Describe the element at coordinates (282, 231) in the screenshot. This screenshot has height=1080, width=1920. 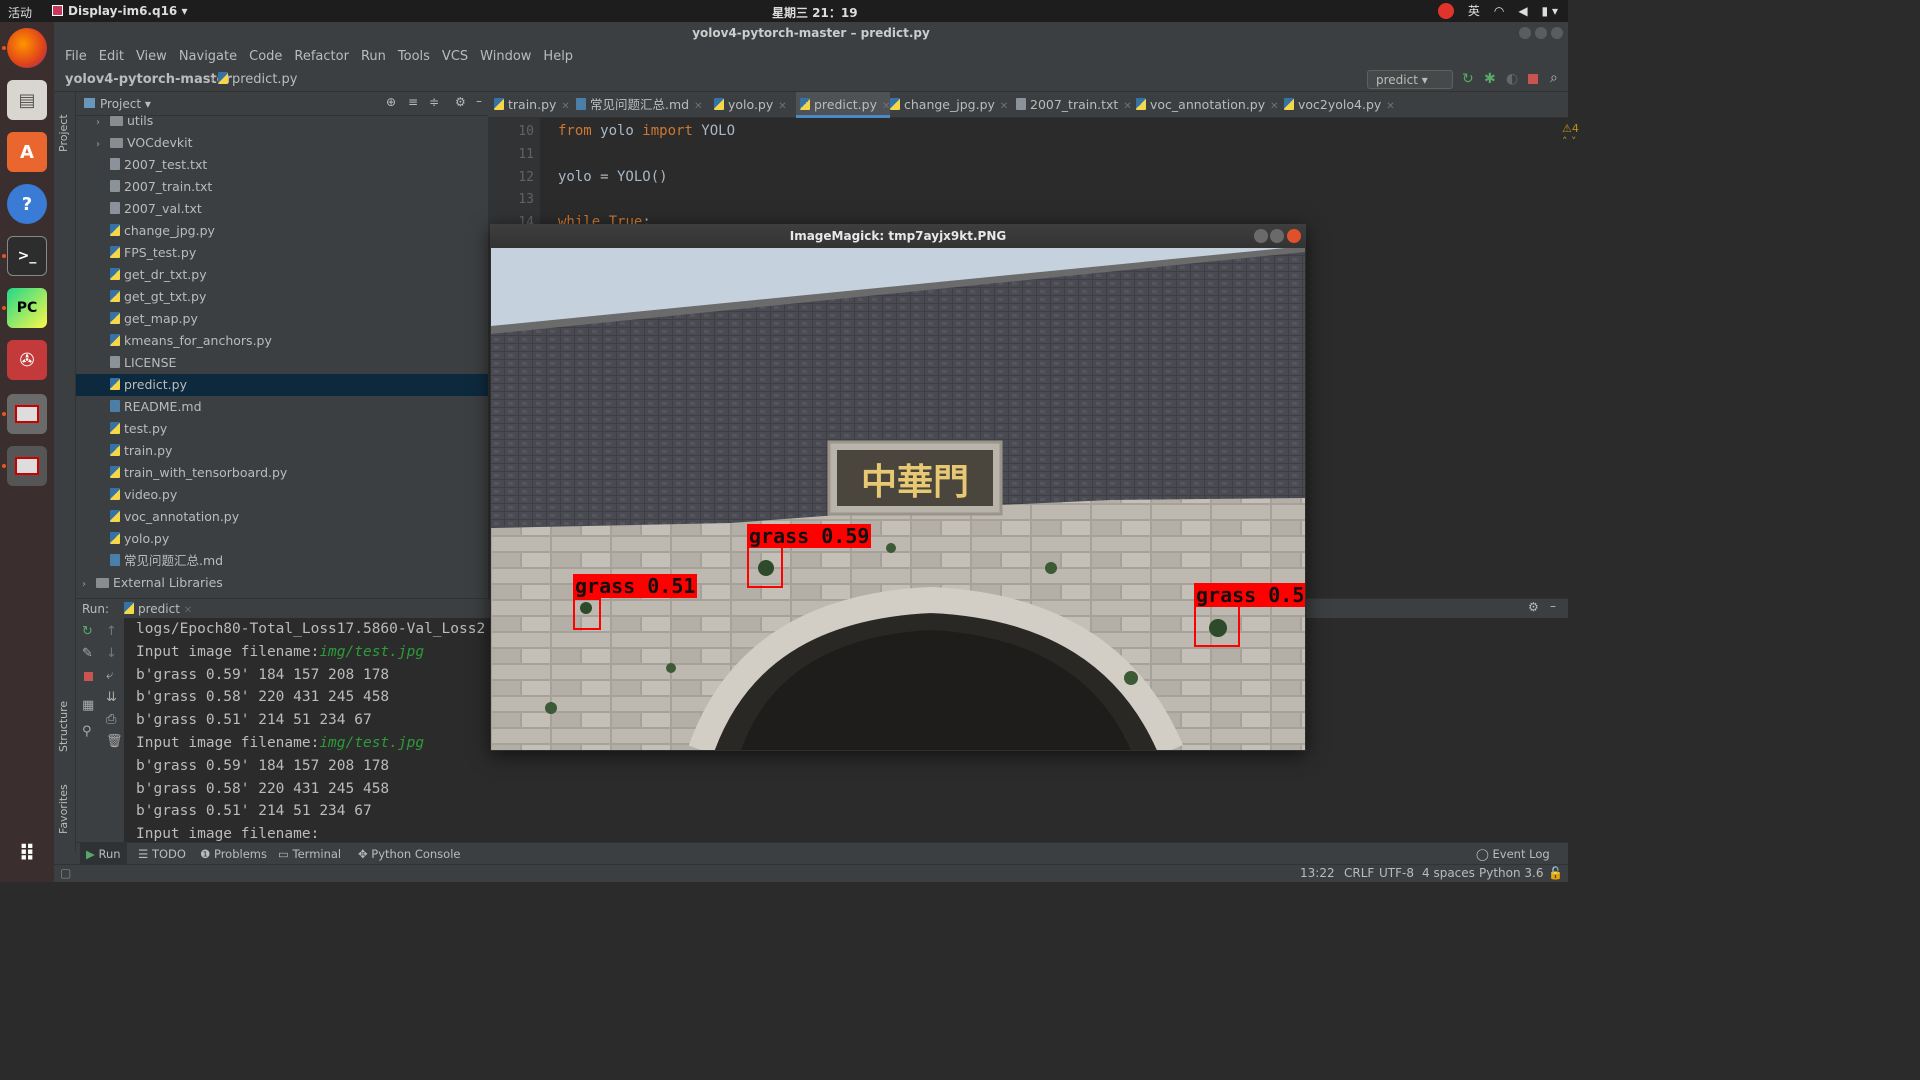
I see `tree-item: change_jpg.py` at that location.